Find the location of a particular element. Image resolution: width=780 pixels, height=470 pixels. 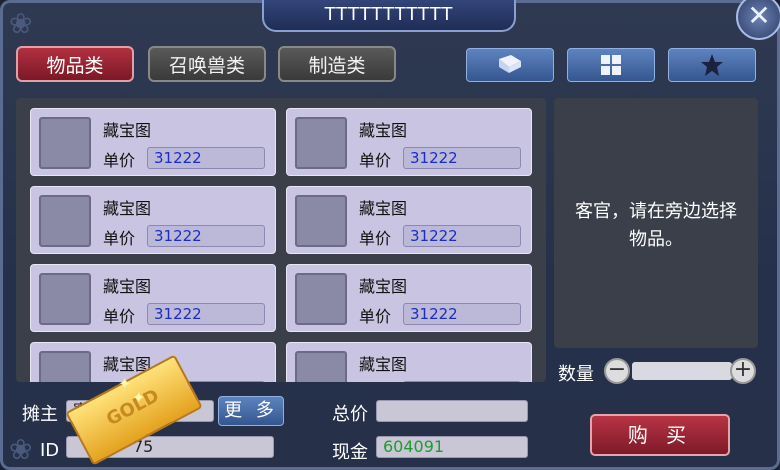

book-icon is located at coordinates (510, 64).